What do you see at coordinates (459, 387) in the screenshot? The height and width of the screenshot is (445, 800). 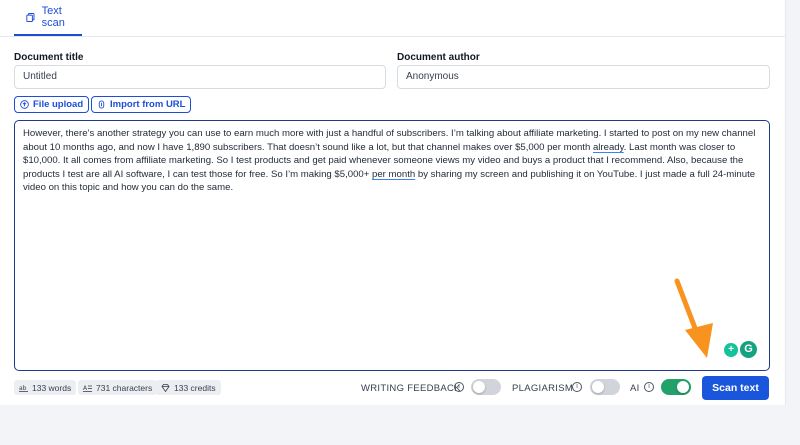 I see `writing-feedback-info-icon: i` at bounding box center [459, 387].